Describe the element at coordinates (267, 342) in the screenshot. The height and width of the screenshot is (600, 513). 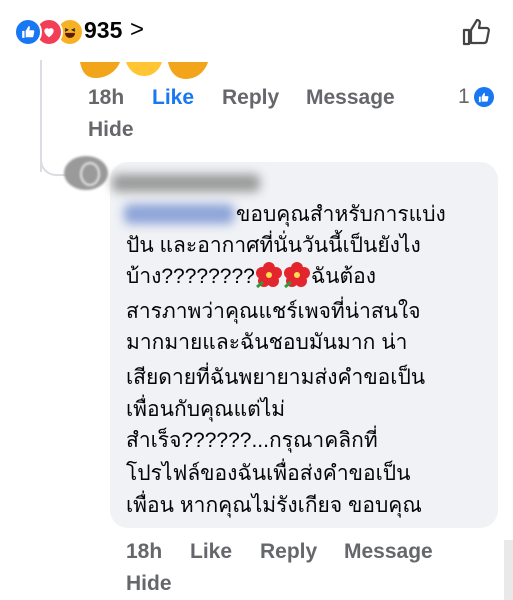
I see `comment-line: มากมายและฉันชอบมันมาก น่า` at that location.